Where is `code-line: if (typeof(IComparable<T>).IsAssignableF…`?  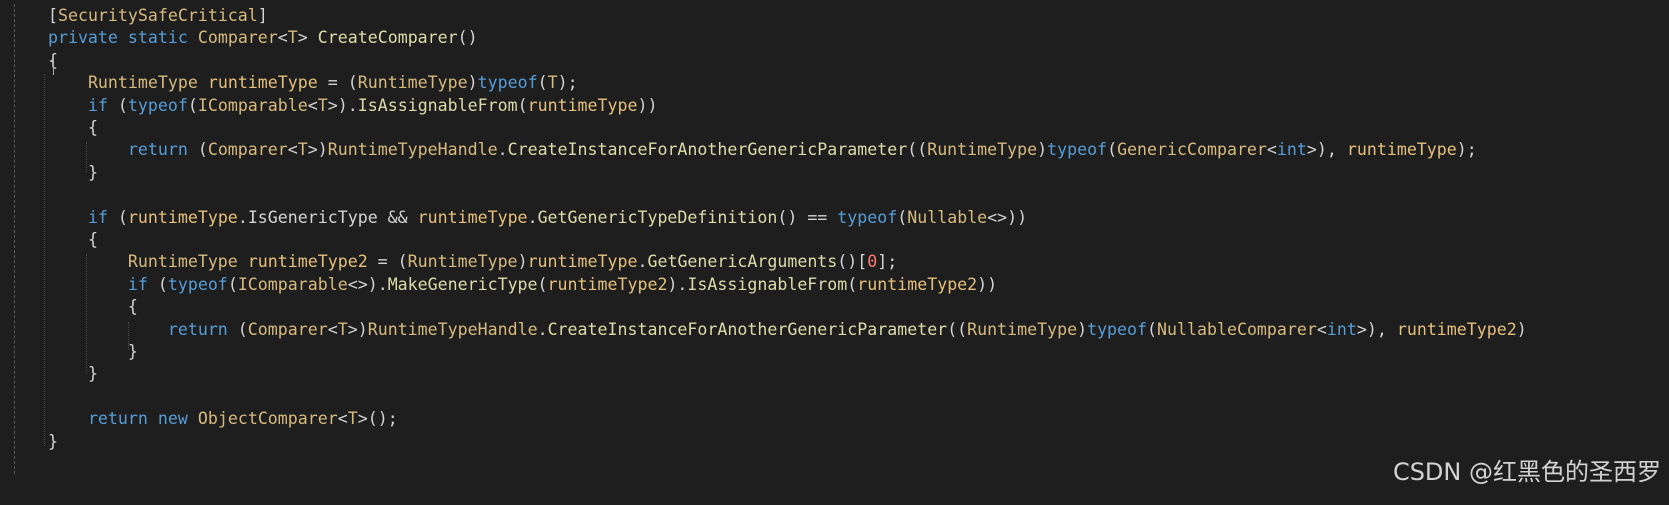 code-line: if (typeof(IComparable<T>).IsAssignableF… is located at coordinates (838, 106).